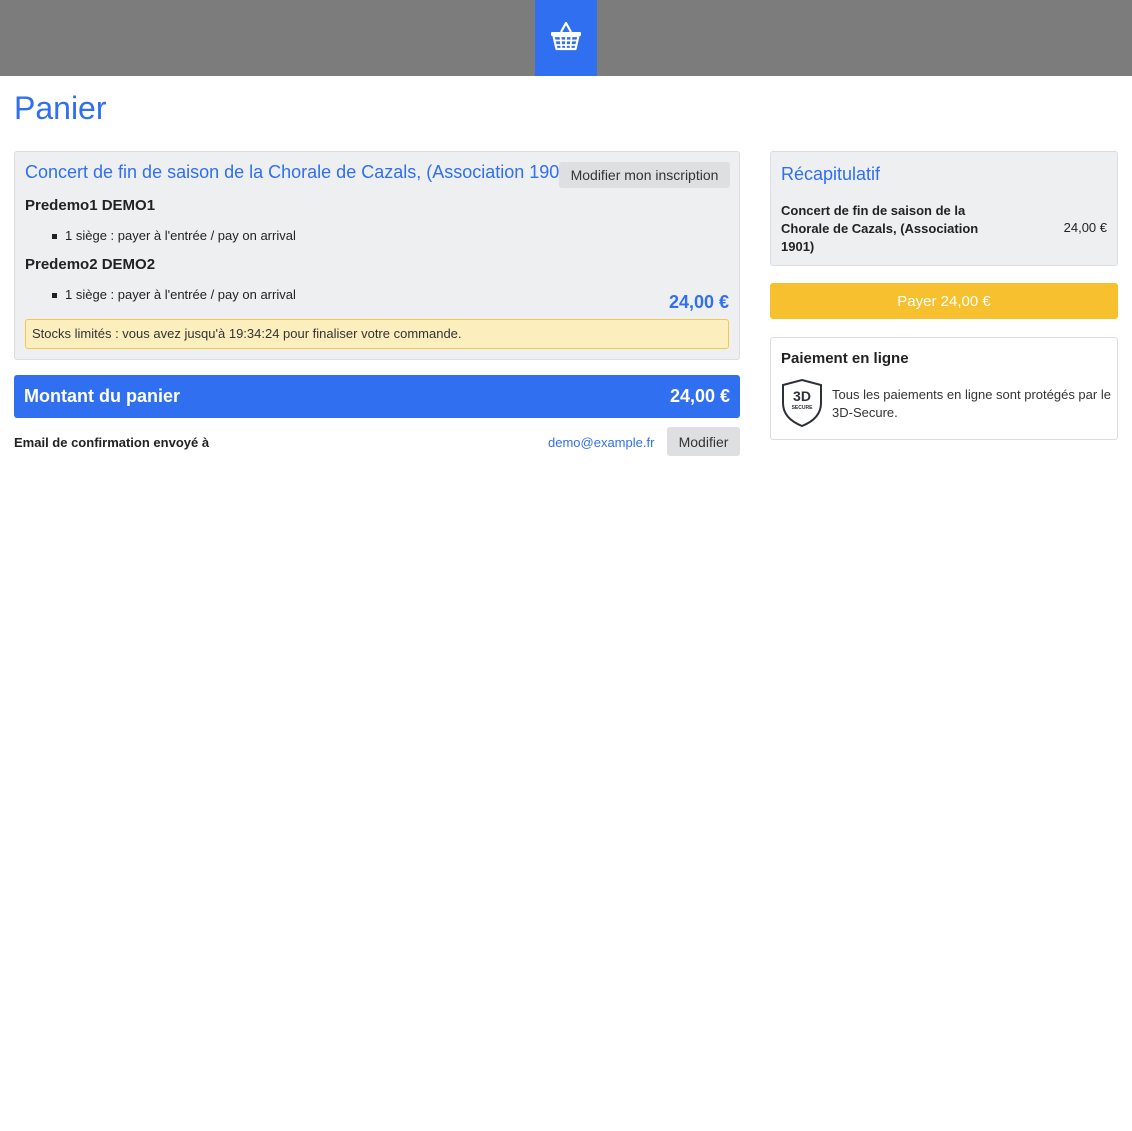  Describe the element at coordinates (90, 205) in the screenshot. I see `attendee-name: Predemo1 DEMO1` at that location.